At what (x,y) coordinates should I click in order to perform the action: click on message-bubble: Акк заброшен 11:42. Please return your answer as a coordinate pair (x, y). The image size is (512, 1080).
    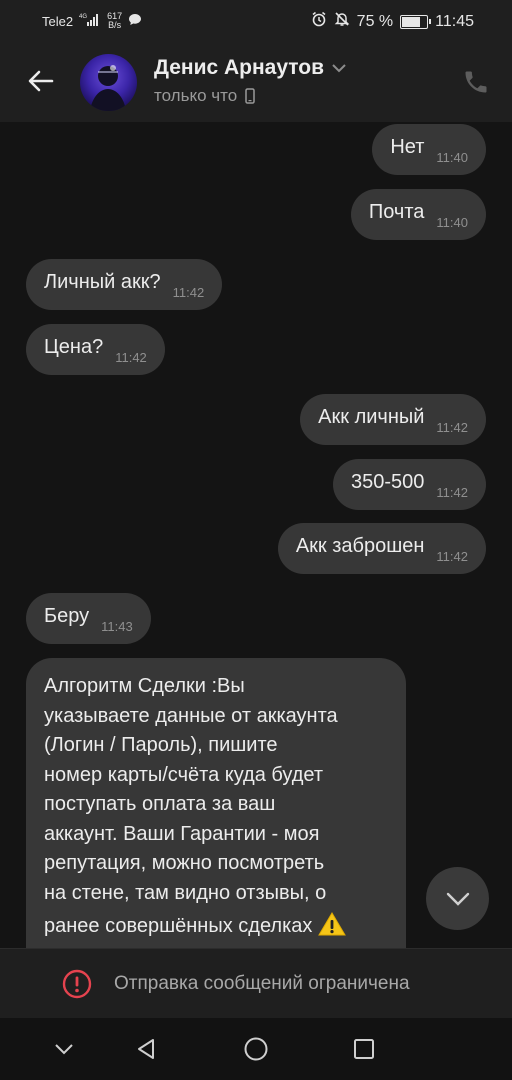
    Looking at the image, I should click on (381, 548).